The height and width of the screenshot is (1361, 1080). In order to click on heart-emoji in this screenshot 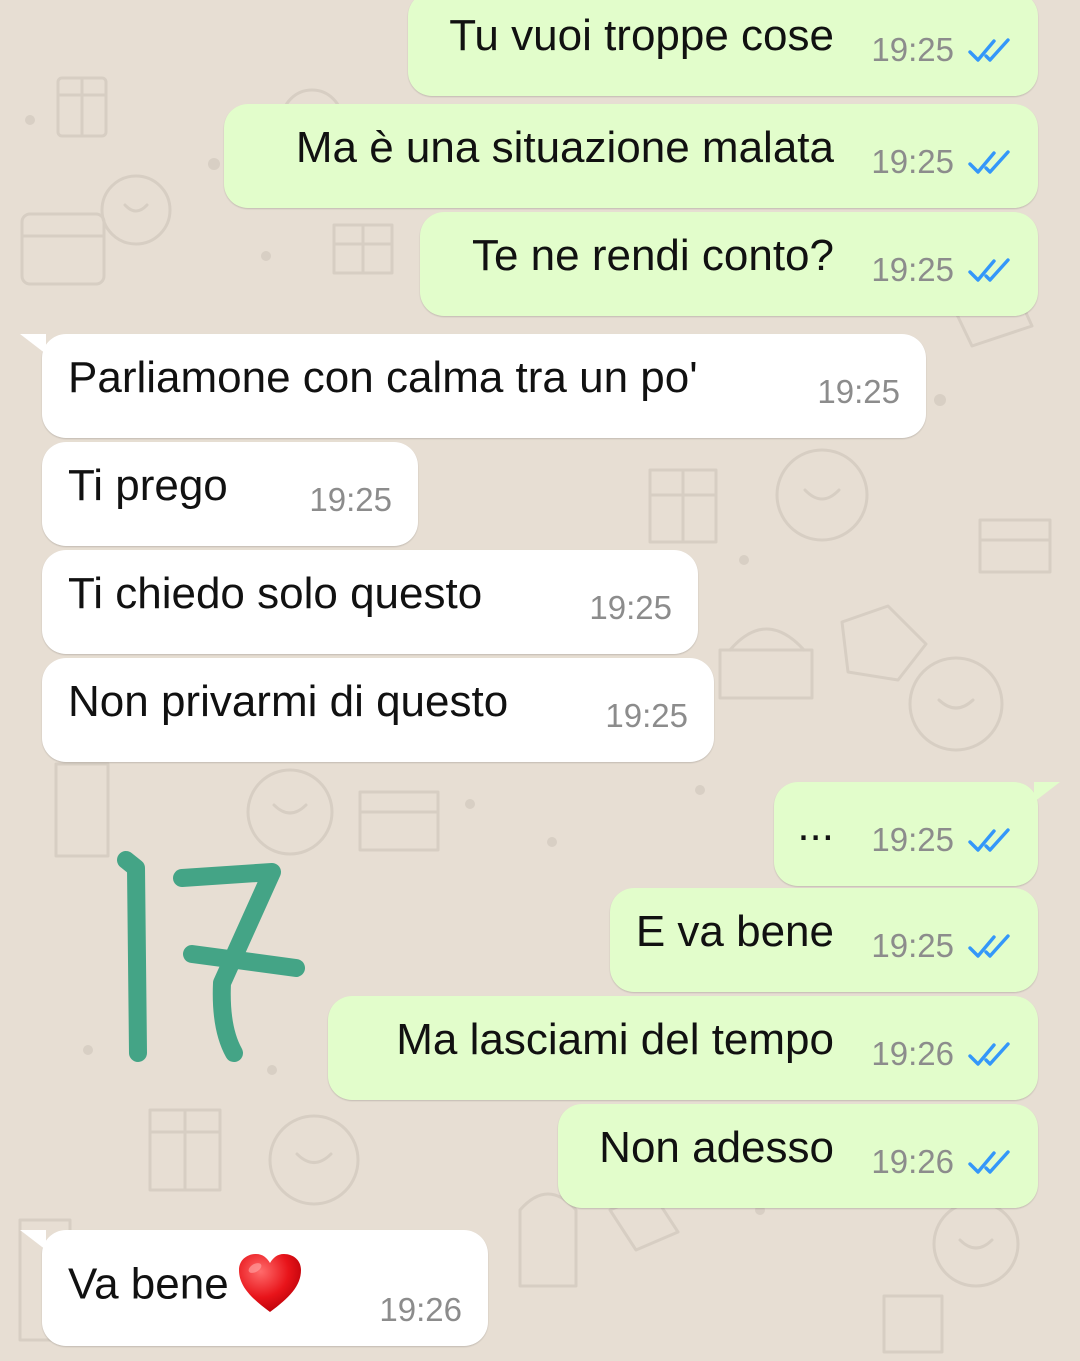, I will do `click(269, 1283)`.